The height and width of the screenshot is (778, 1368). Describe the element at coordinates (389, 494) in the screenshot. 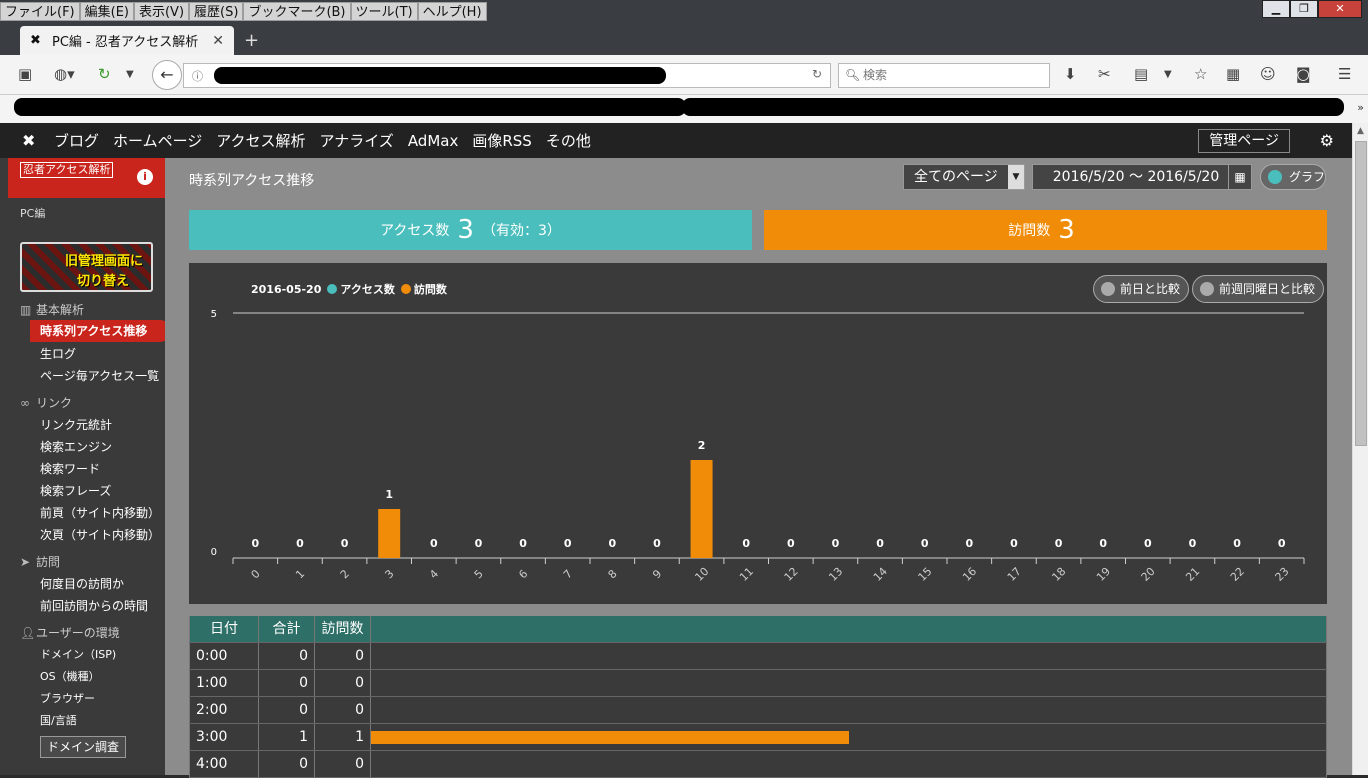

I see `data-label: 1` at that location.